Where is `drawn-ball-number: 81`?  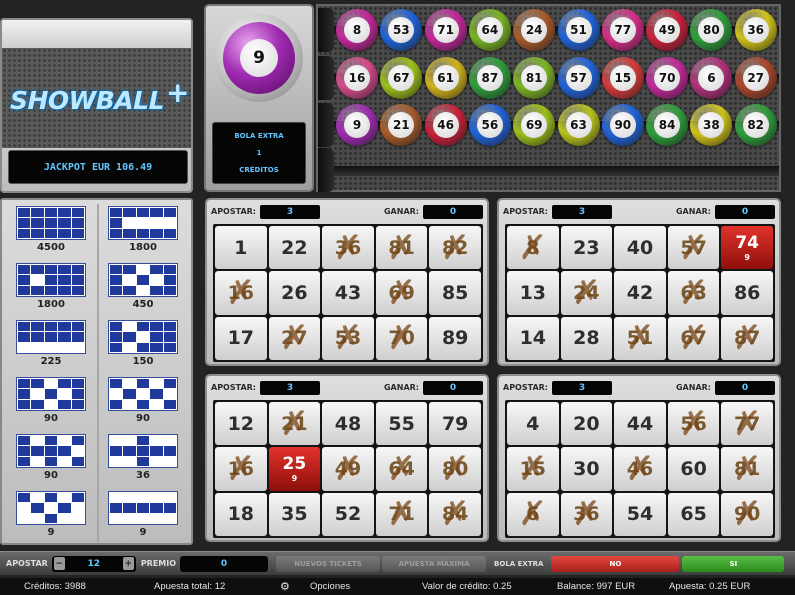
drawn-ball-number: 81 is located at coordinates (534, 78).